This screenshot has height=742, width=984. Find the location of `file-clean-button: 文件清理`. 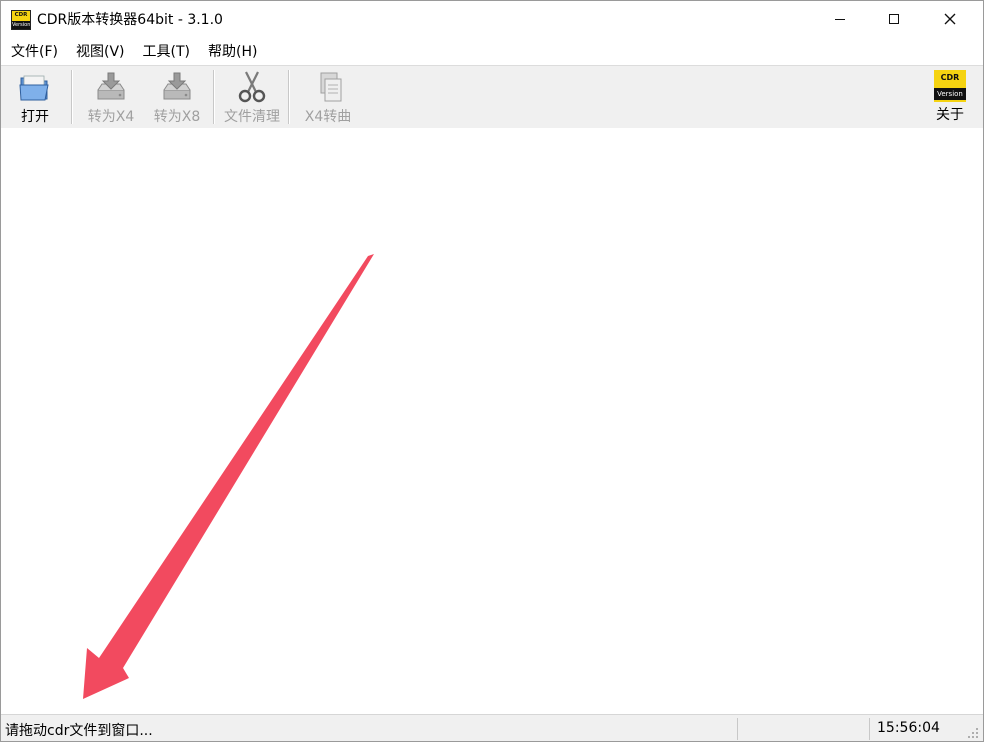

file-clean-button: 文件清理 is located at coordinates (252, 97).